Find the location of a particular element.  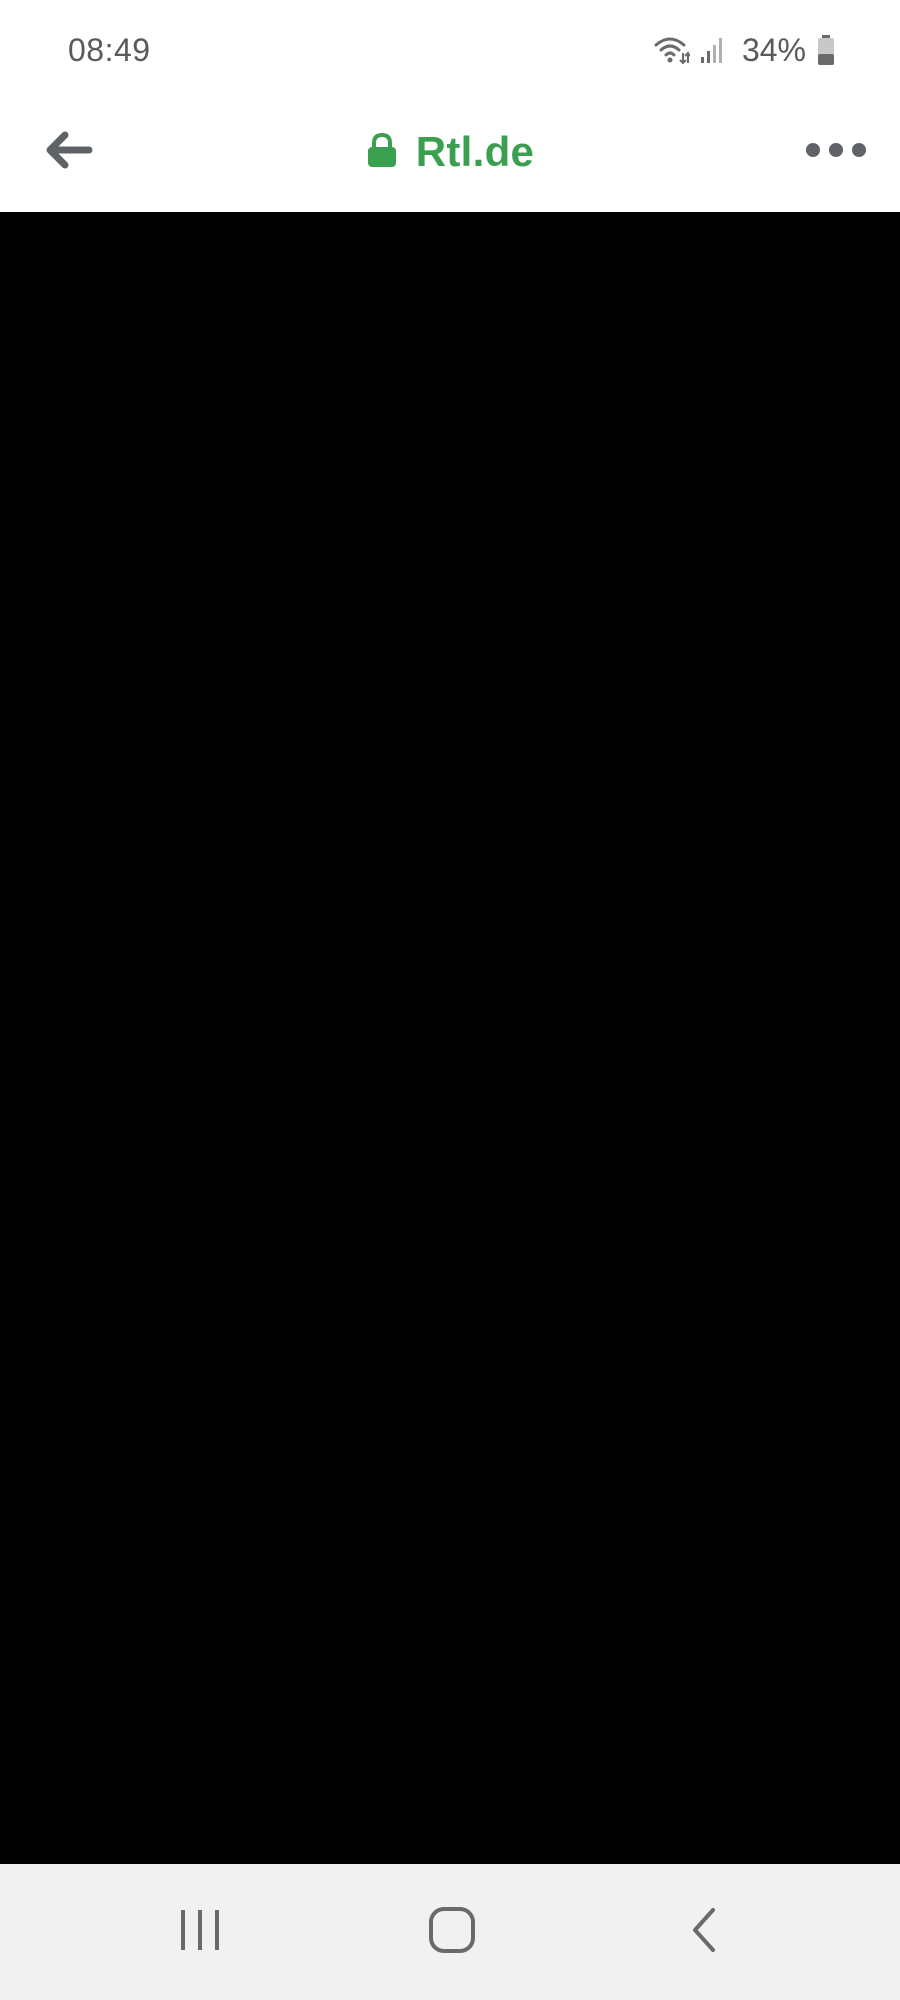

wifi-icon is located at coordinates (672, 50).